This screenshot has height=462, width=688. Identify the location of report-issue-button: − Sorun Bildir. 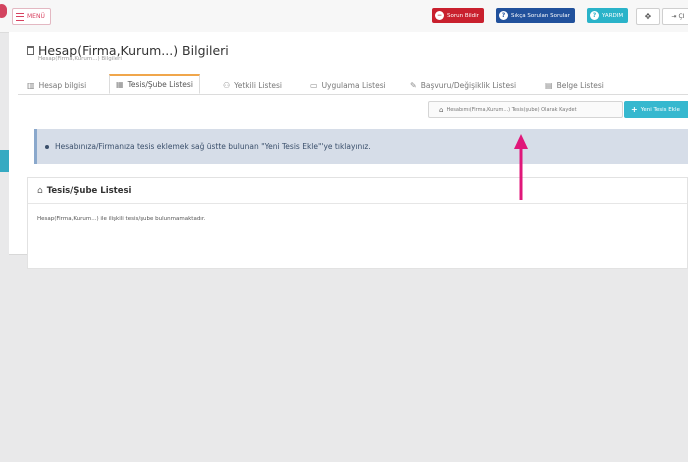
(458, 15).